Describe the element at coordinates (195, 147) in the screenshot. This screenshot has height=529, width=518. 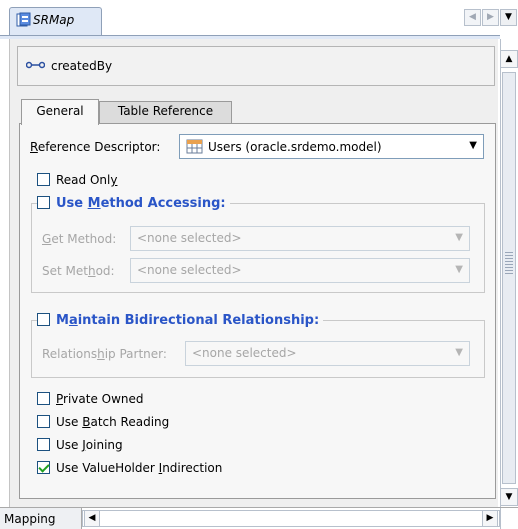
I see `table-icon` at that location.